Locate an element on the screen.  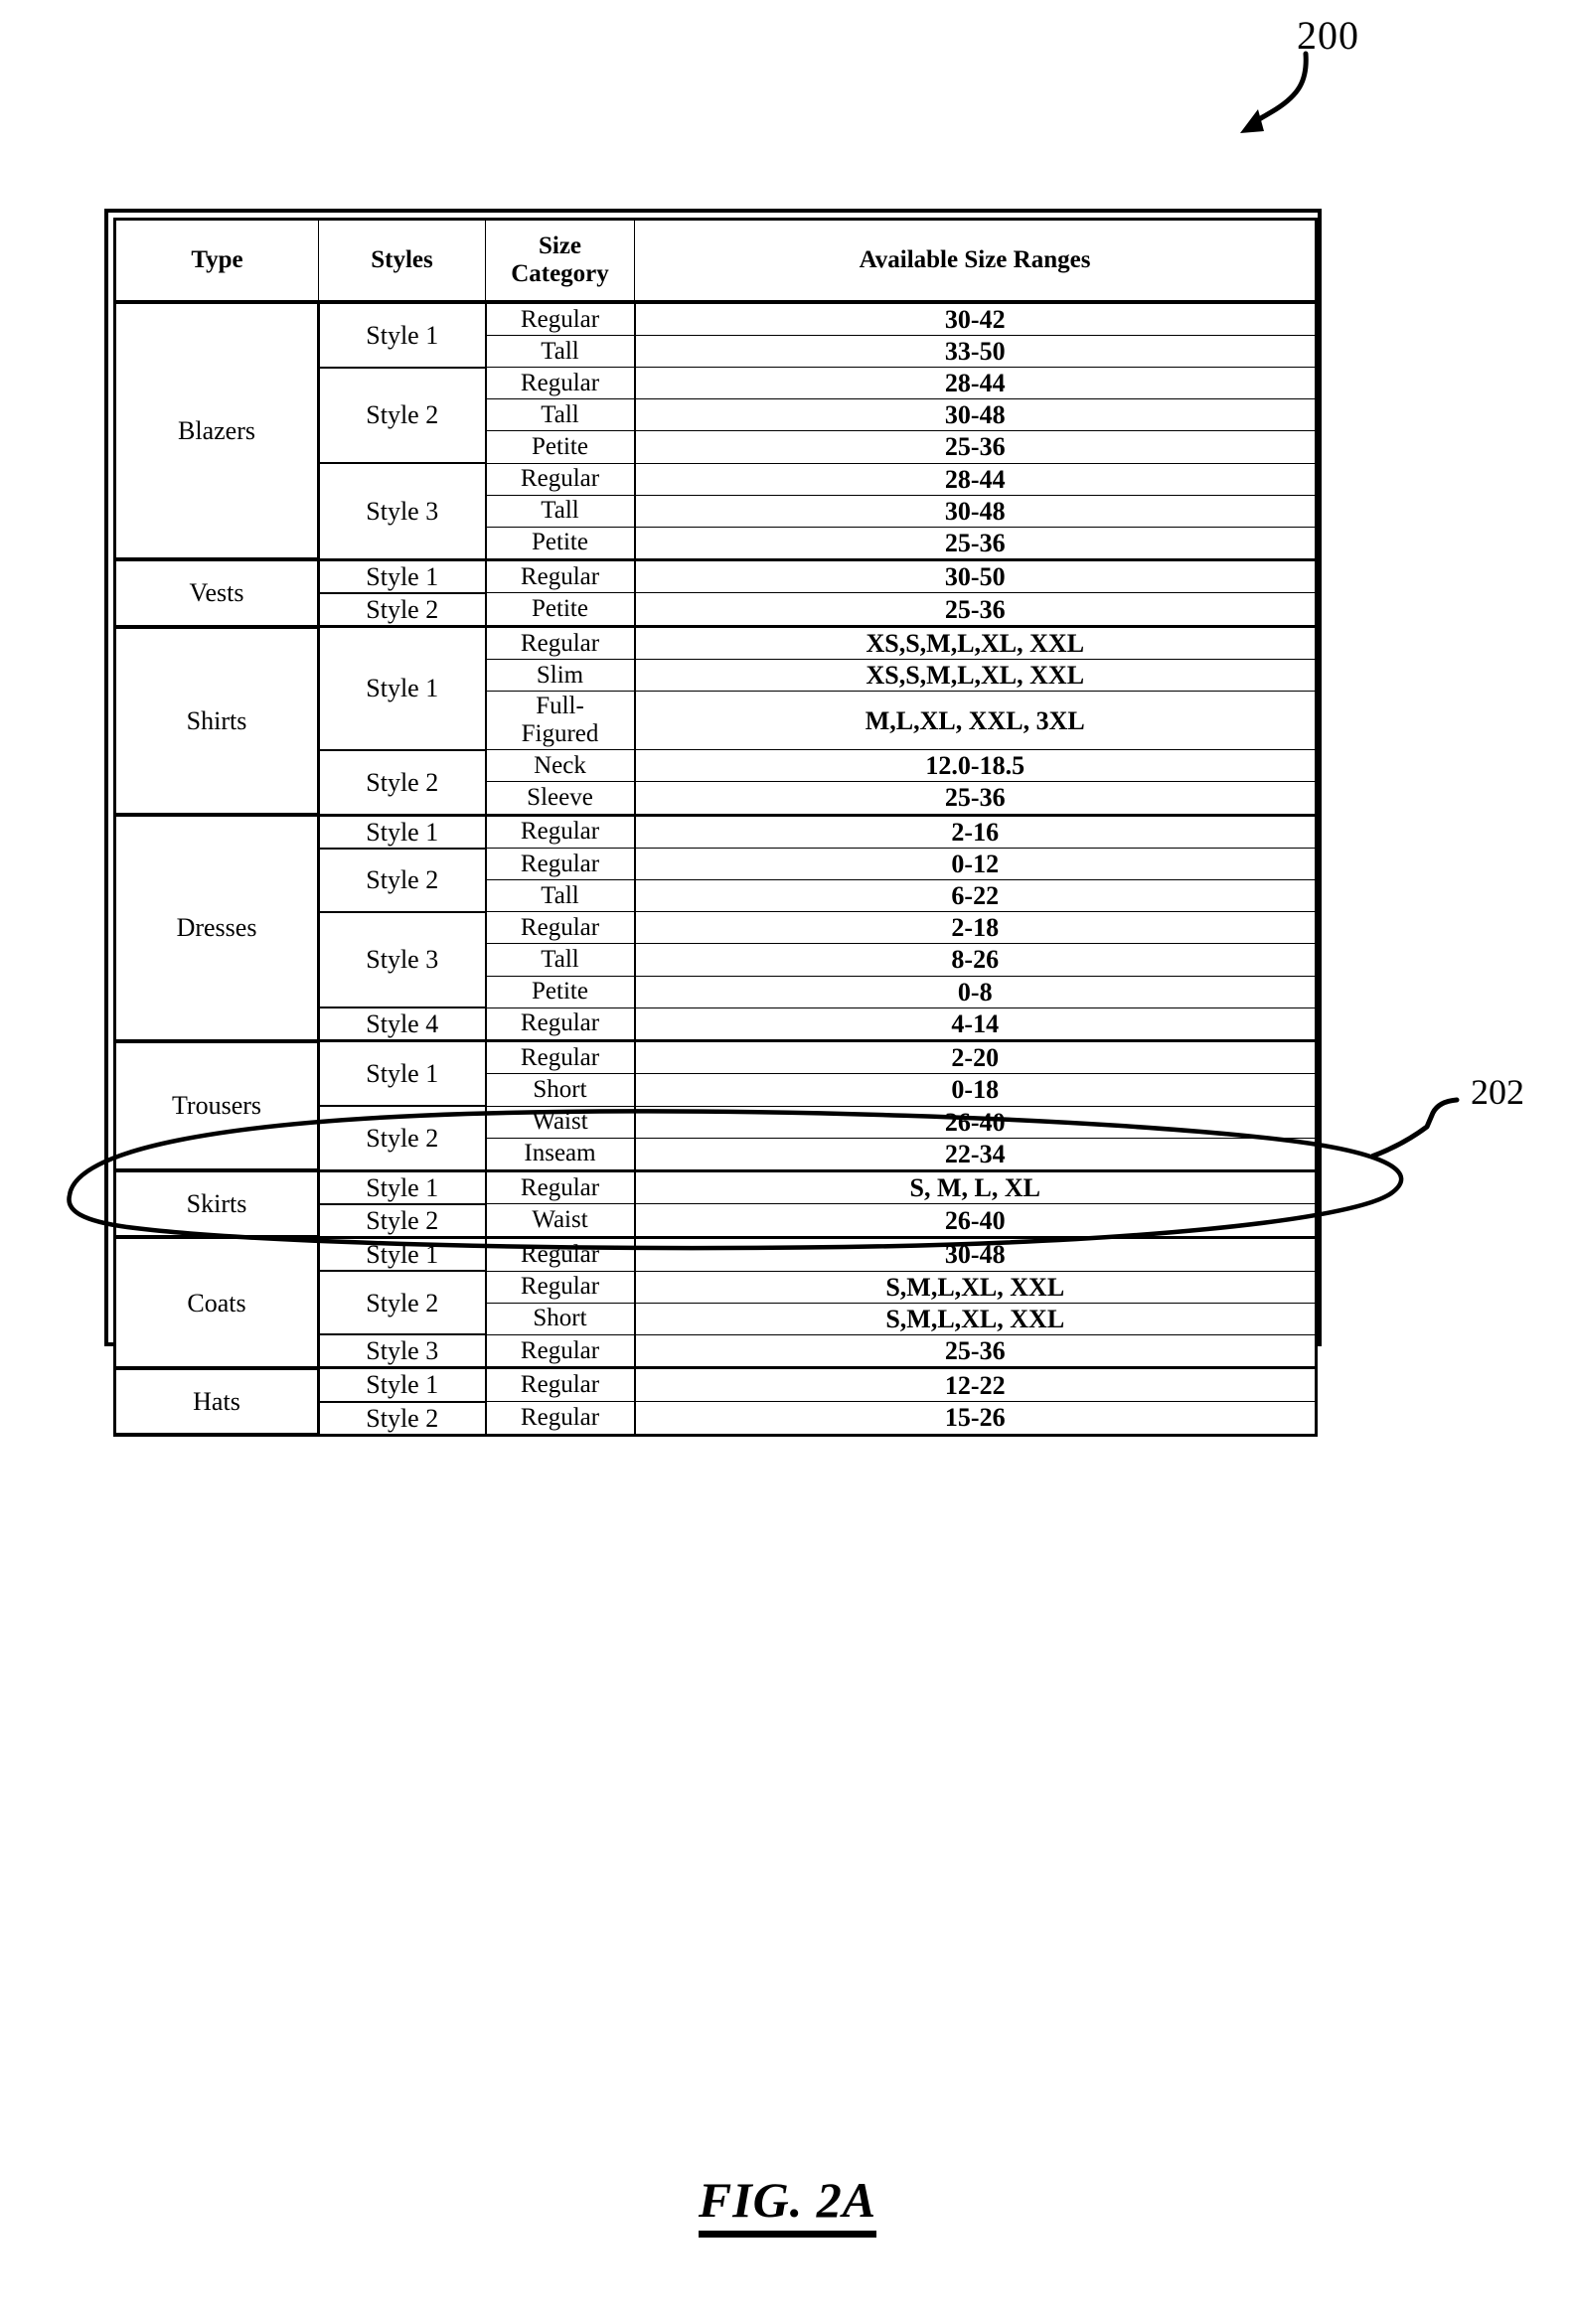
cell-type: Trousers is located at coordinates (217, 1106).